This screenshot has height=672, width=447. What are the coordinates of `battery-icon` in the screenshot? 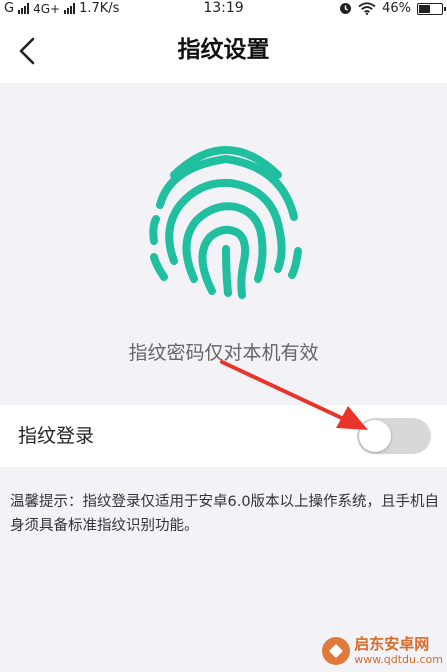 It's located at (431, 8).